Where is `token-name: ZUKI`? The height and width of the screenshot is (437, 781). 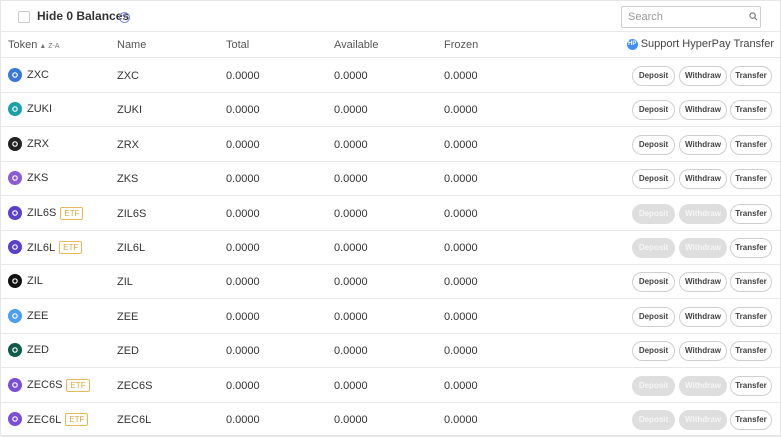 token-name: ZUKI is located at coordinates (130, 110).